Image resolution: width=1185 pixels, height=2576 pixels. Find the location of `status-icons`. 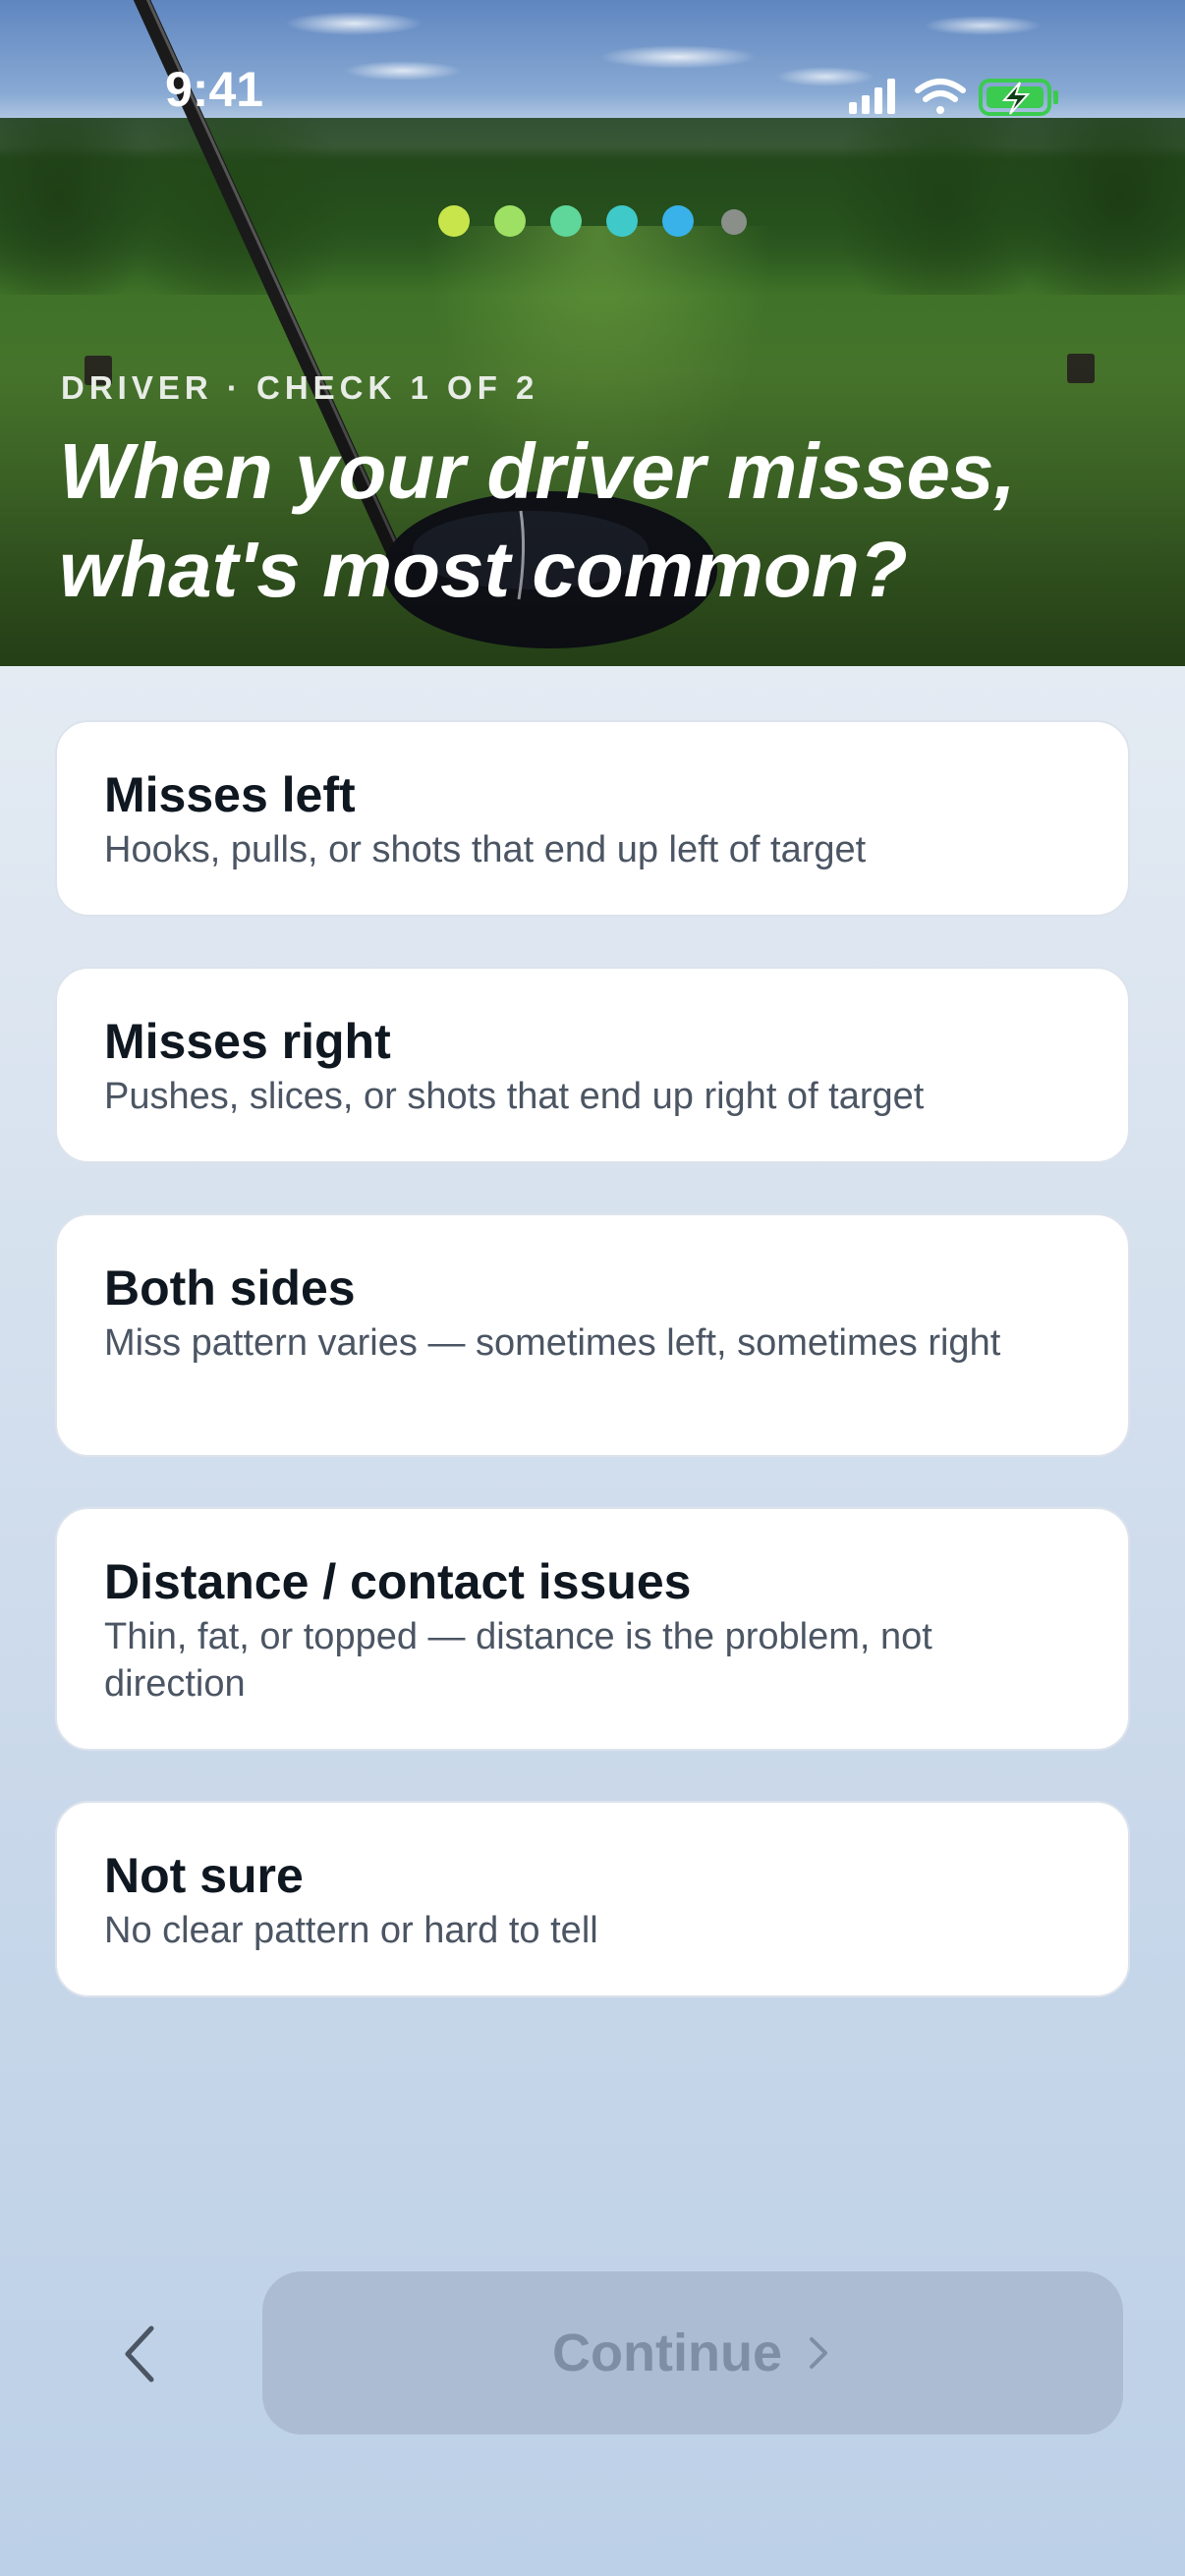

status-icons is located at coordinates (954, 97).